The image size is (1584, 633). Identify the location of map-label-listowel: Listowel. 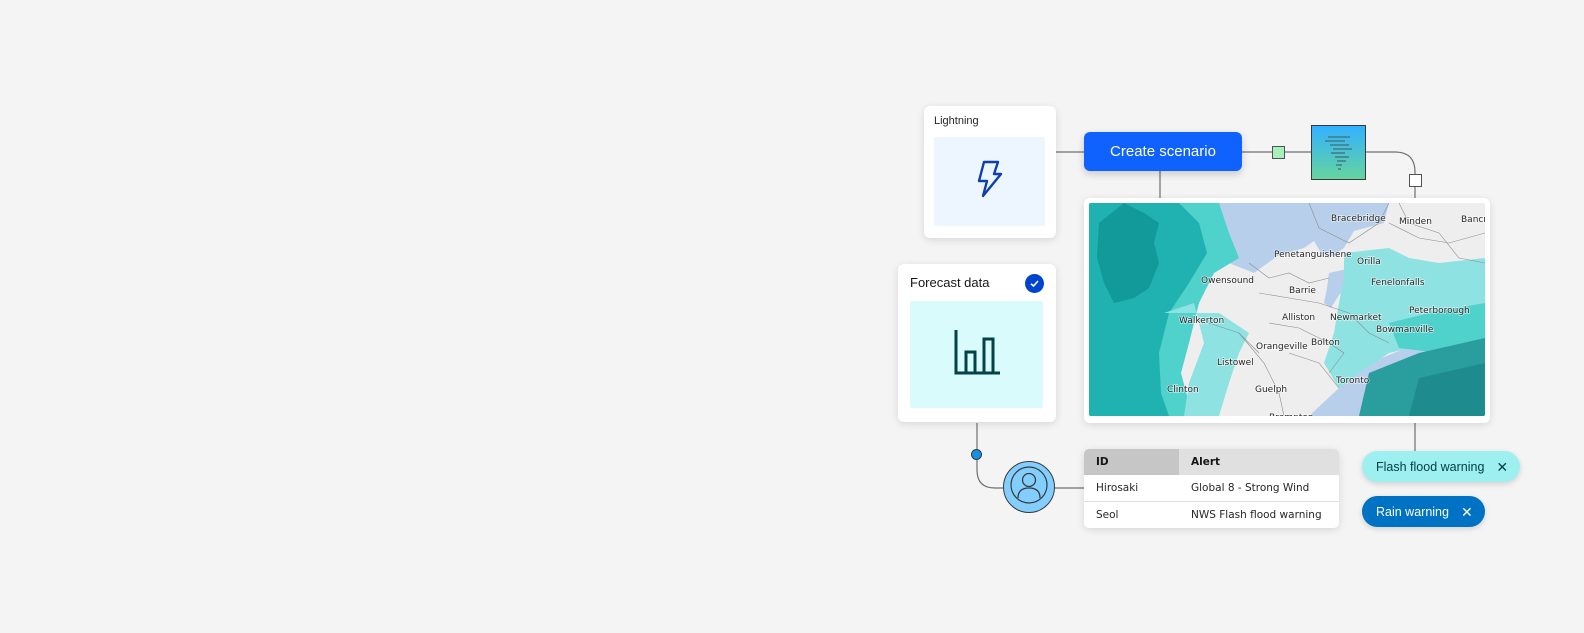
(1235, 363).